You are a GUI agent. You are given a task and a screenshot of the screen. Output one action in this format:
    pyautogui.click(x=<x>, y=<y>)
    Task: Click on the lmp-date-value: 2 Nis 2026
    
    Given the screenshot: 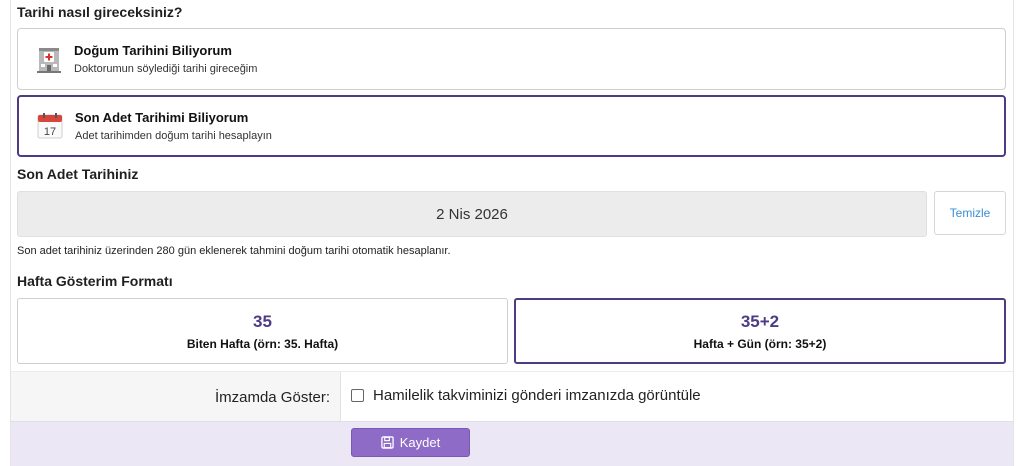 What is the action you would take?
    pyautogui.click(x=472, y=214)
    